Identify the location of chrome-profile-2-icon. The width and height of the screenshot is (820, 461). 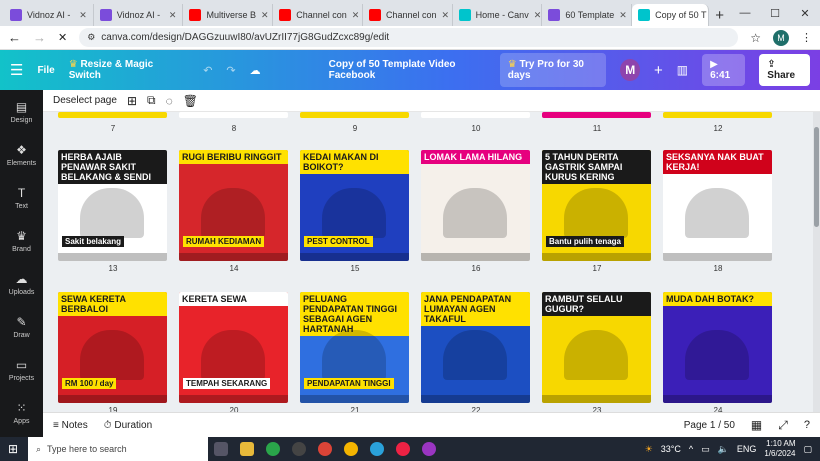
(351, 449).